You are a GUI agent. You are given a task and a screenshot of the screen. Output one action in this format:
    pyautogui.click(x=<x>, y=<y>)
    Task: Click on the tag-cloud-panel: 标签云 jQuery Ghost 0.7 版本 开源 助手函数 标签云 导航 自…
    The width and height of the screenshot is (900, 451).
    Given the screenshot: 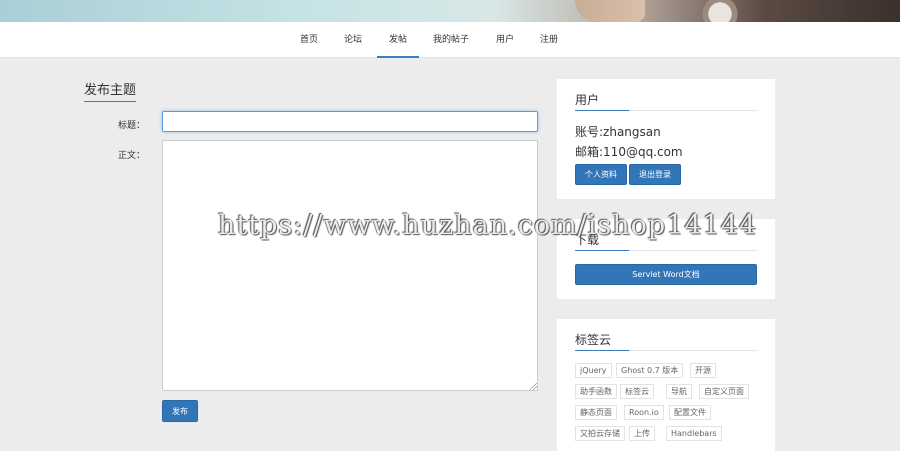 What is the action you would take?
    pyautogui.click(x=666, y=385)
    